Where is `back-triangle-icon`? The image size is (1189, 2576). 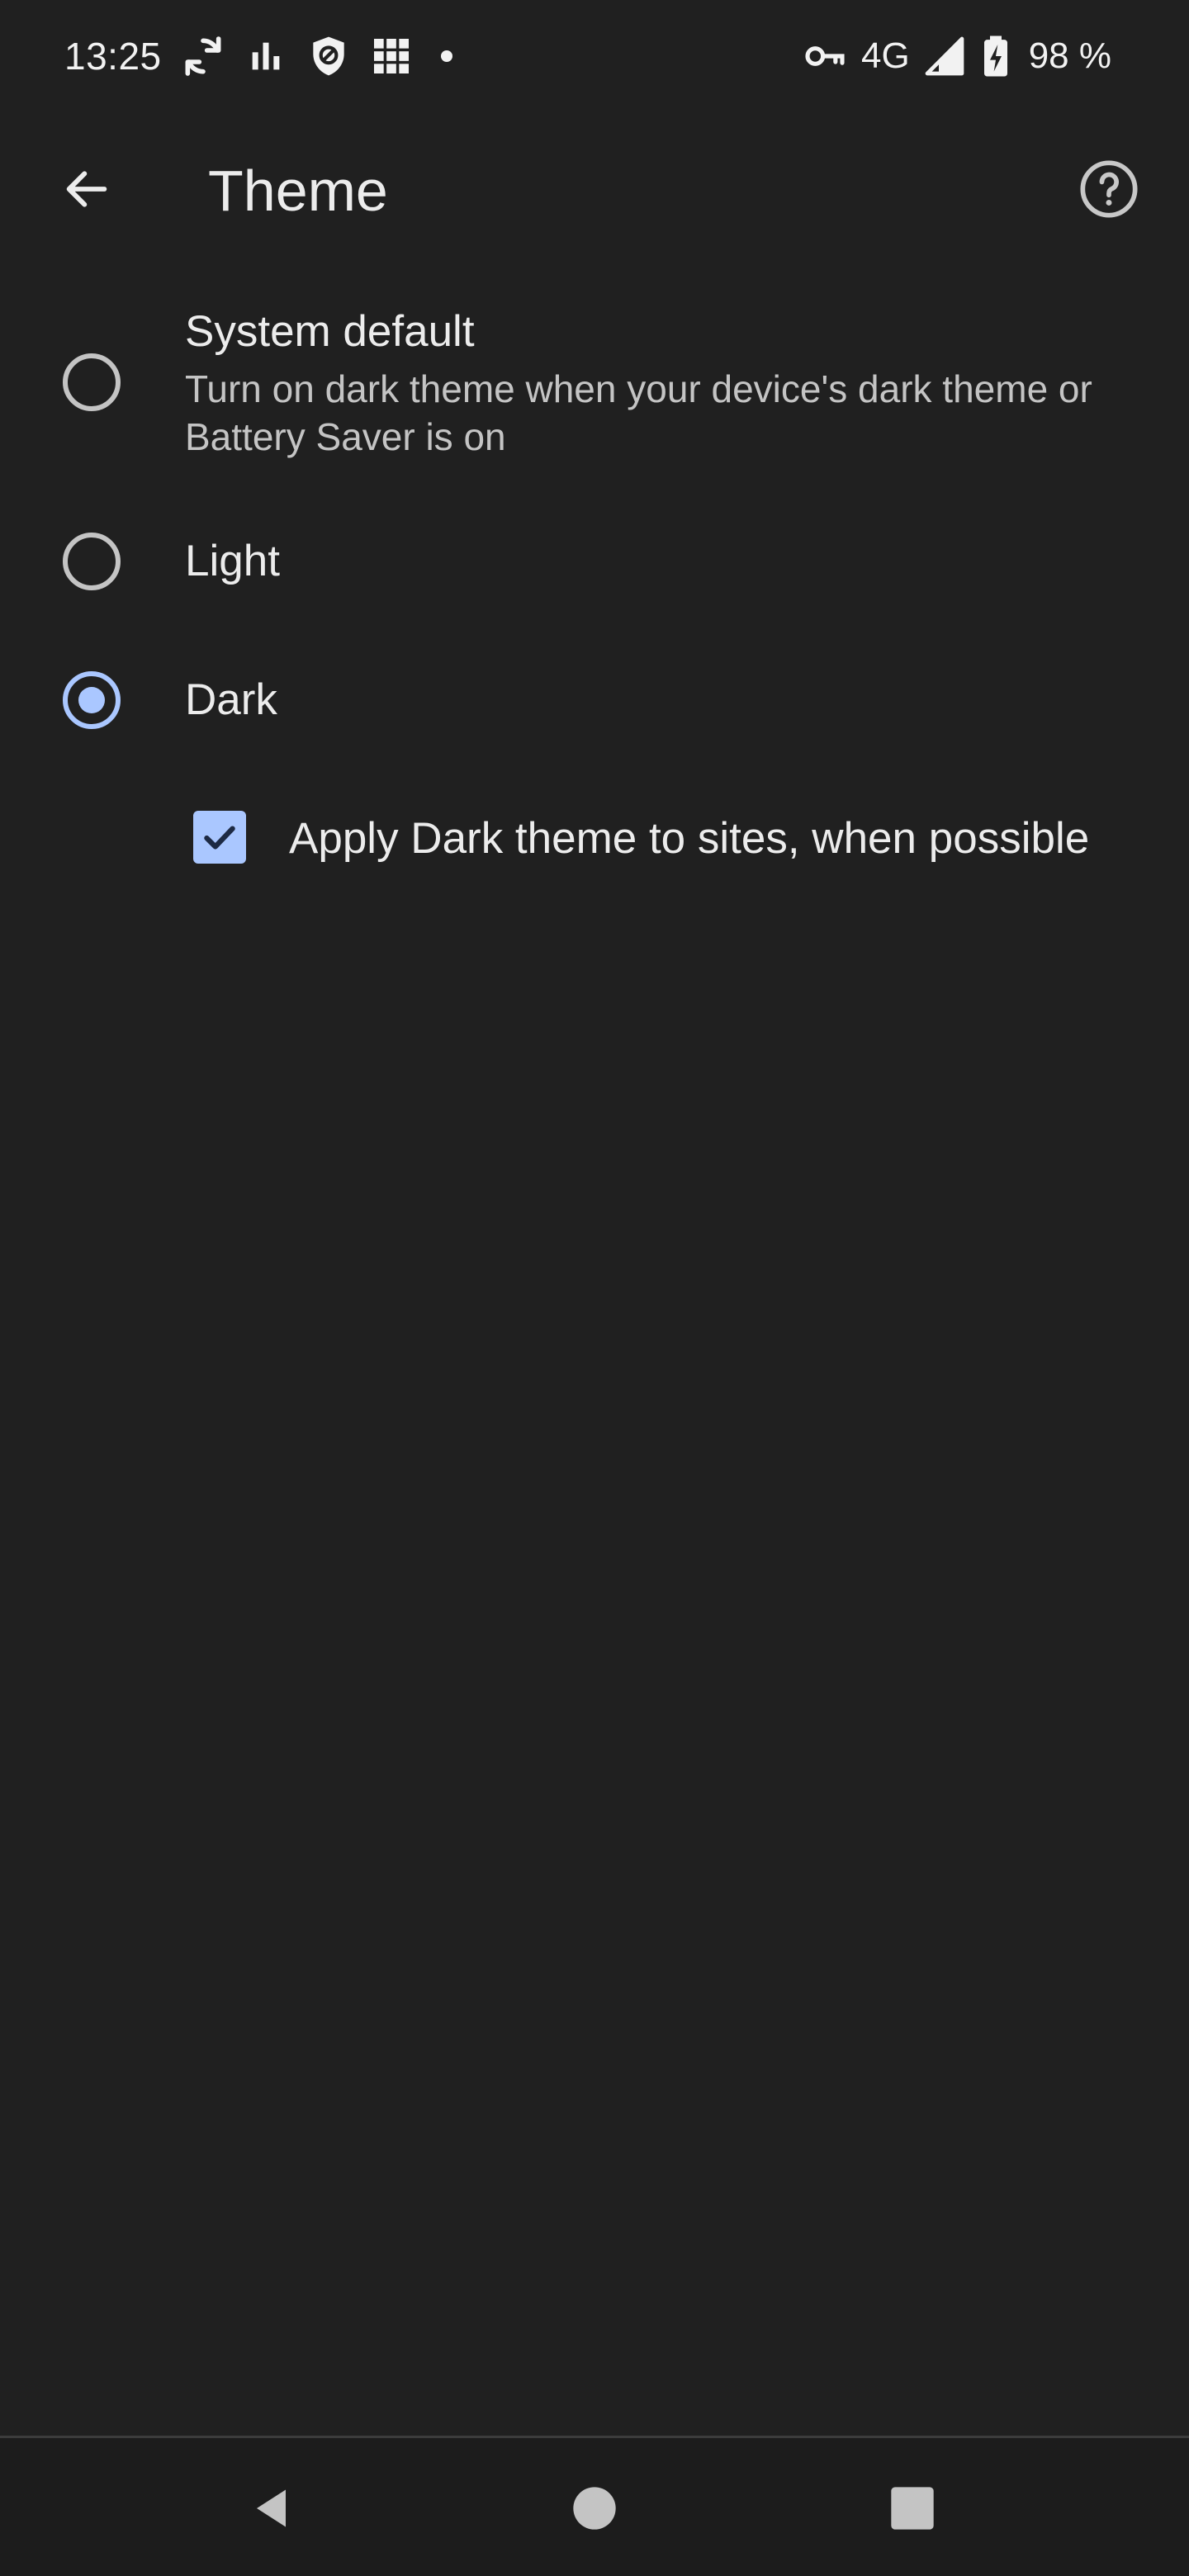 back-triangle-icon is located at coordinates (271, 2508).